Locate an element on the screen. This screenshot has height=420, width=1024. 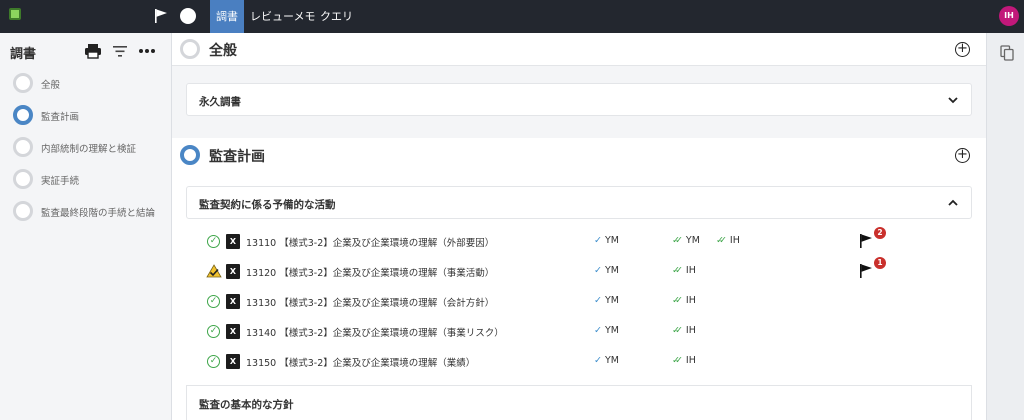
reviewer2-signoff: ✓✓ IH is located at coordinates (728, 240).